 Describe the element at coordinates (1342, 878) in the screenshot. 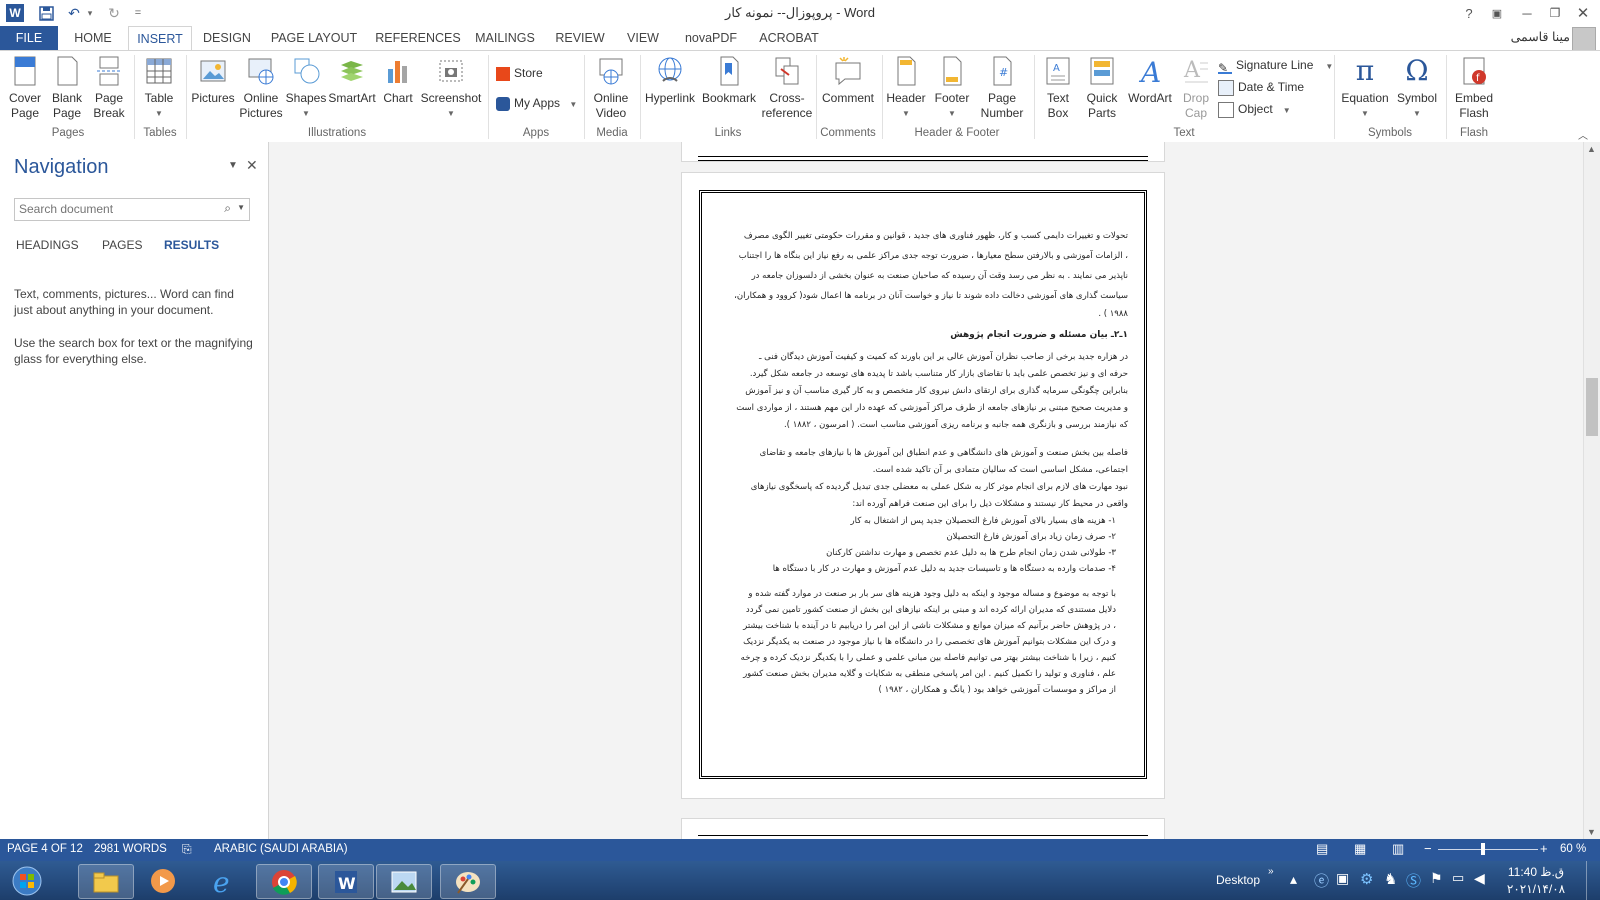

I see `tray-monitor-icon: ▣` at that location.